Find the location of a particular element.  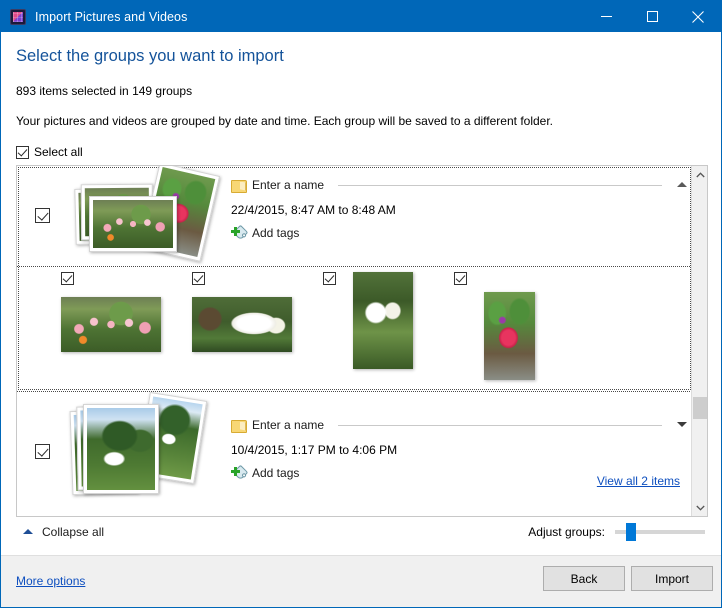

page-title: Select the groups you want to import is located at coordinates (150, 56).